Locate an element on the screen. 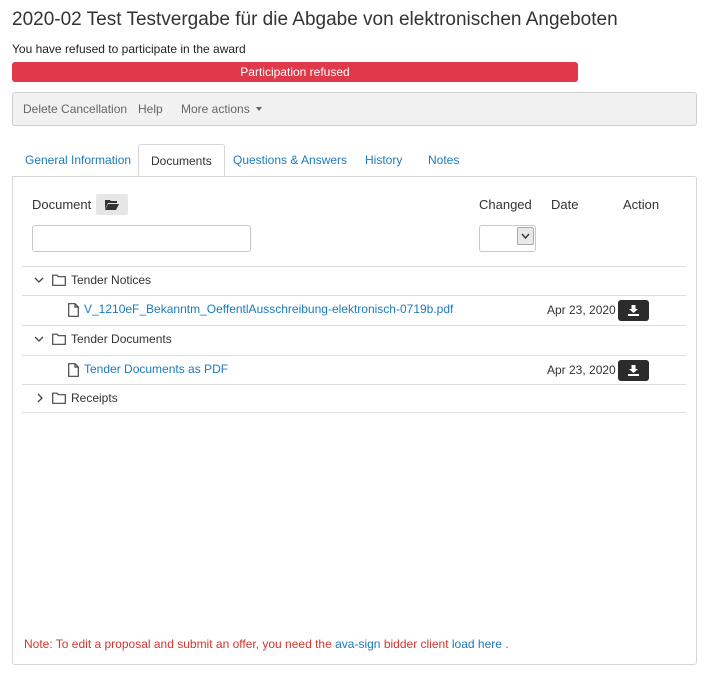  tree-row-folder: Tender Documents is located at coordinates (354, 339).